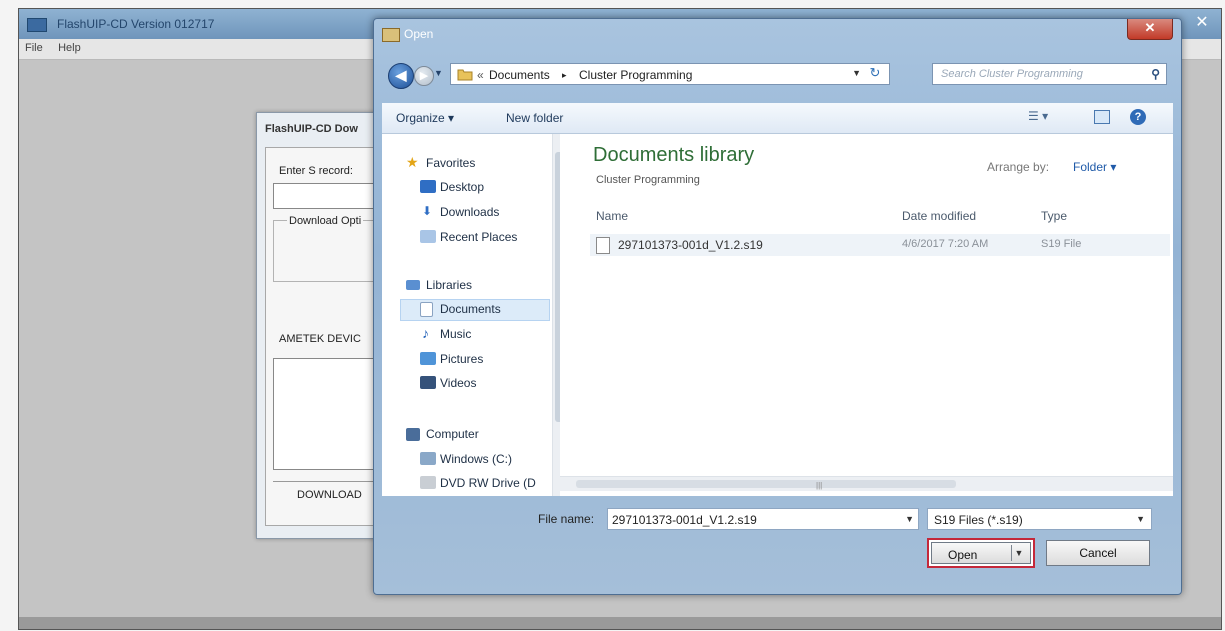 The image size is (1225, 631). What do you see at coordinates (428, 358) in the screenshot?
I see `pictures-icon` at bounding box center [428, 358].